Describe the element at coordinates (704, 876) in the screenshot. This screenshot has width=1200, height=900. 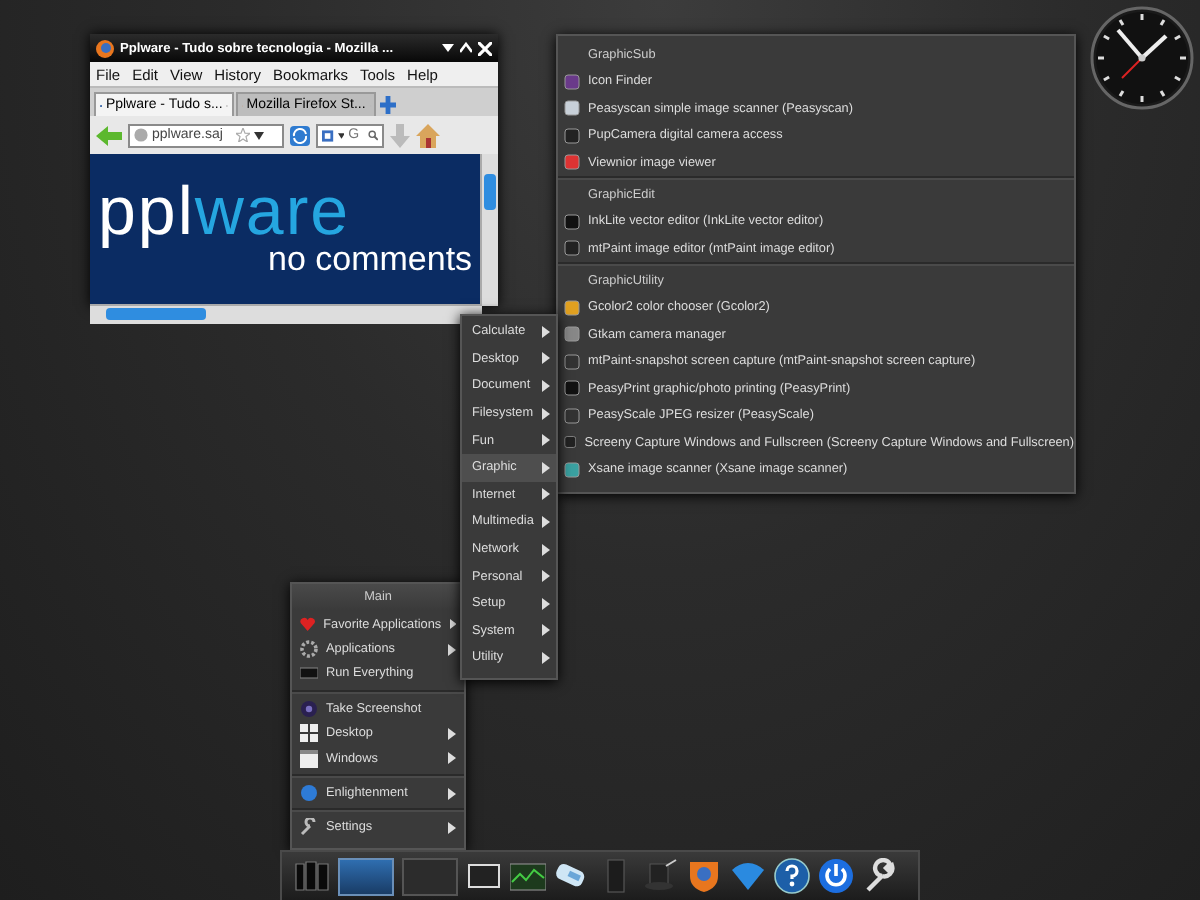
I see `shield-icon` at that location.